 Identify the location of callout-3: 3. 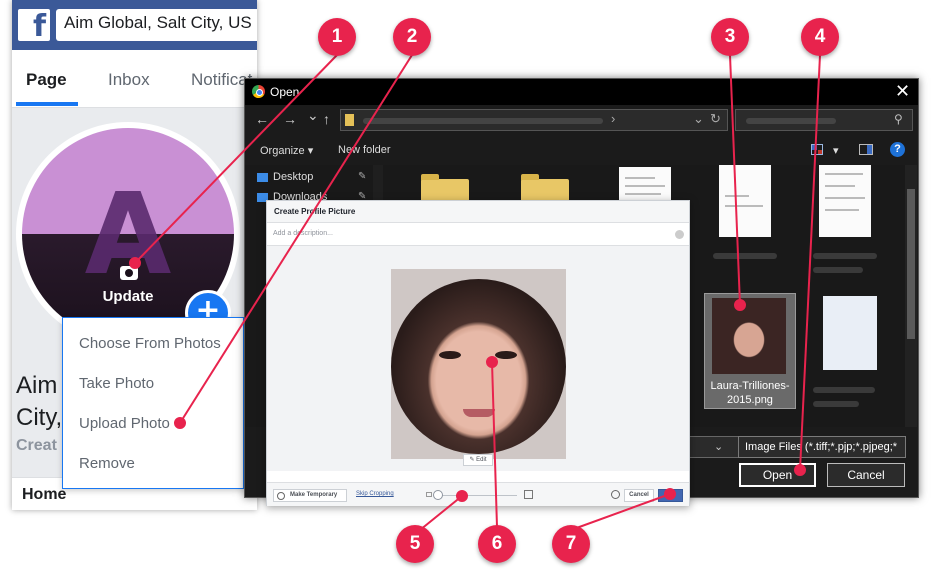
(730, 37).